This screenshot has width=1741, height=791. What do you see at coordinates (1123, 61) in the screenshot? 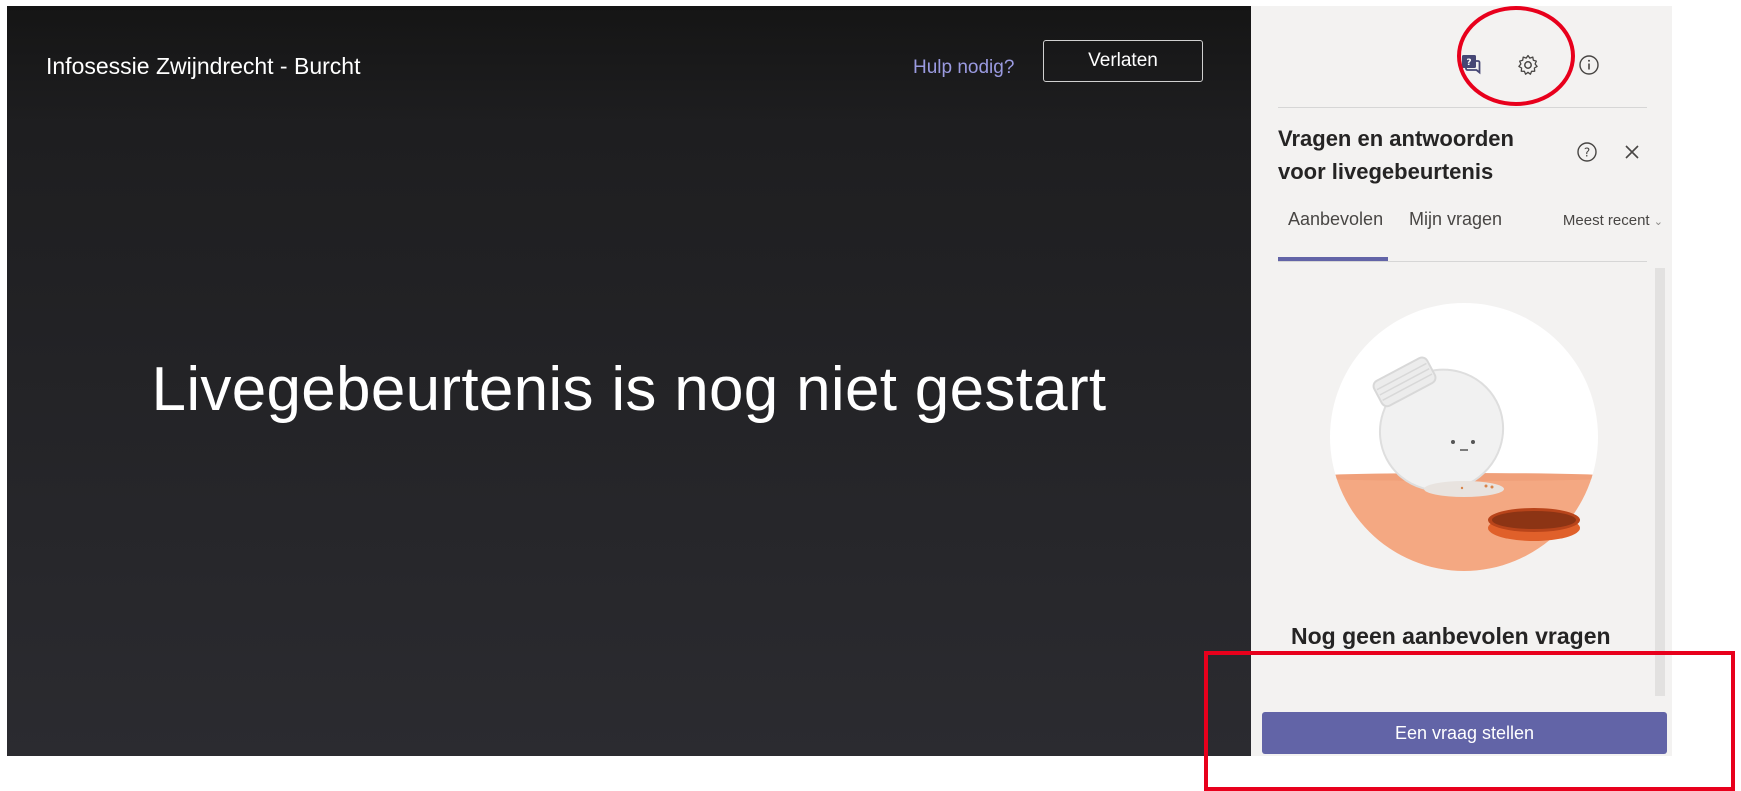
I see `leave-button: Verlaten` at bounding box center [1123, 61].